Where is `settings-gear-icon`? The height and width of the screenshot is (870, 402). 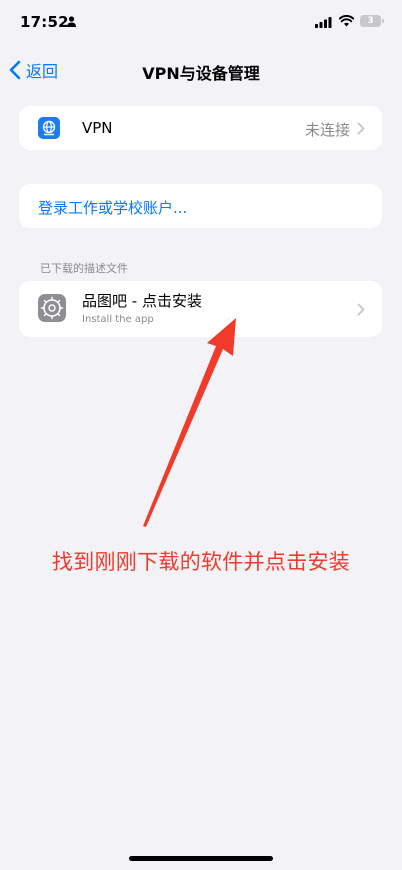
settings-gear-icon is located at coordinates (52, 308).